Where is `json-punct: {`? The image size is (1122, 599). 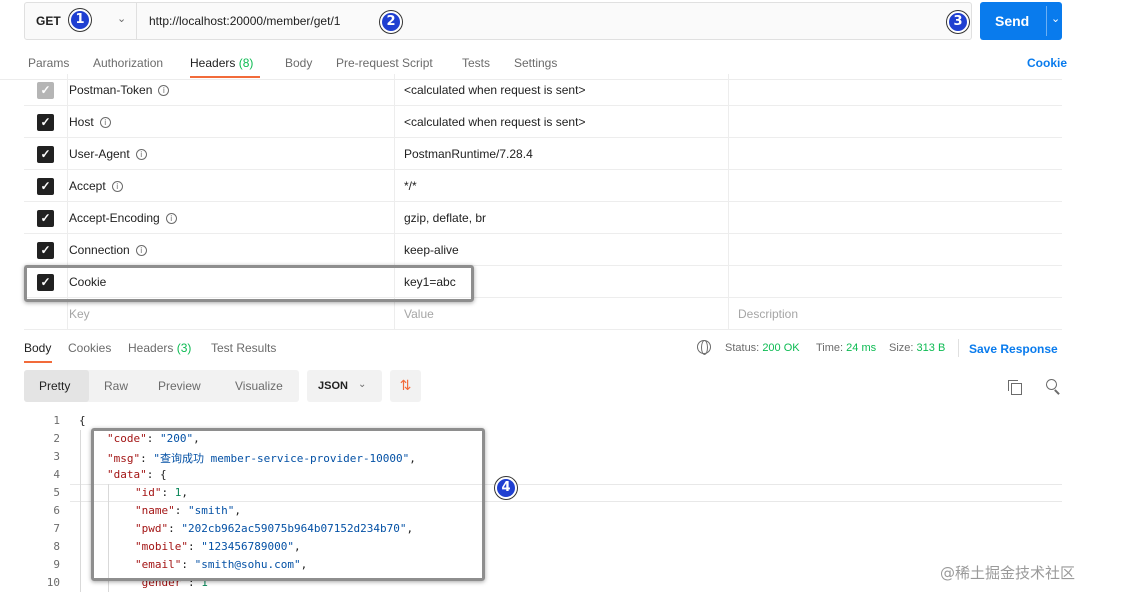 json-punct: { is located at coordinates (82, 420).